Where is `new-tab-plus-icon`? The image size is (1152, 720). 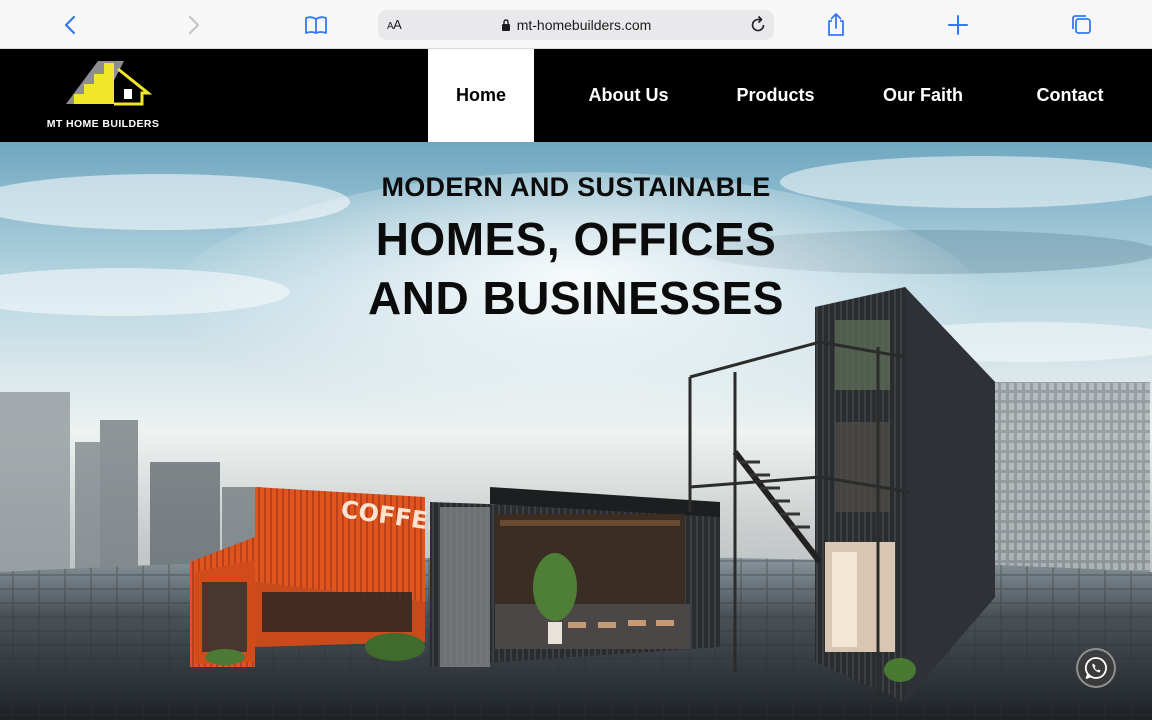 new-tab-plus-icon is located at coordinates (958, 25).